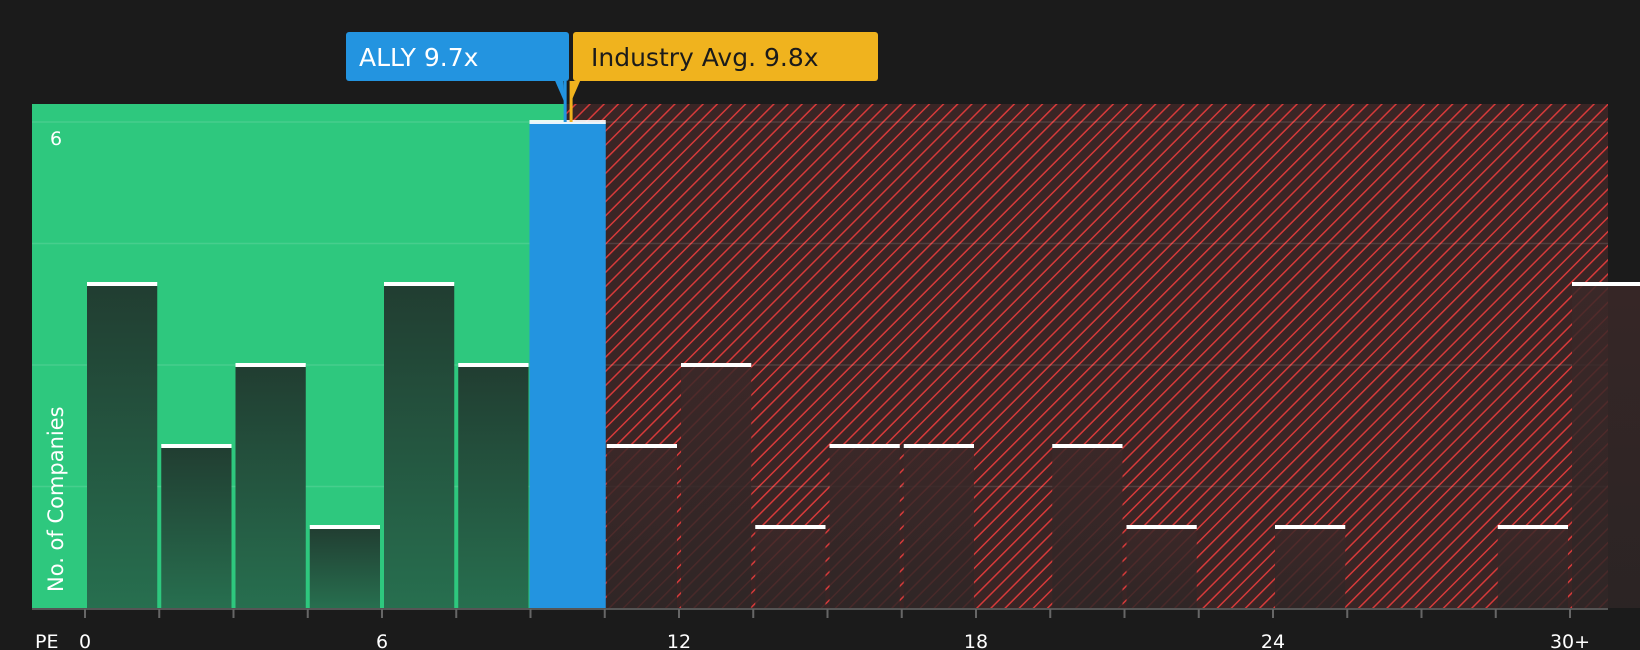 Image resolution: width=1640 pixels, height=650 pixels. I want to click on x-tick-label-5: 30+, so click(1570, 640).